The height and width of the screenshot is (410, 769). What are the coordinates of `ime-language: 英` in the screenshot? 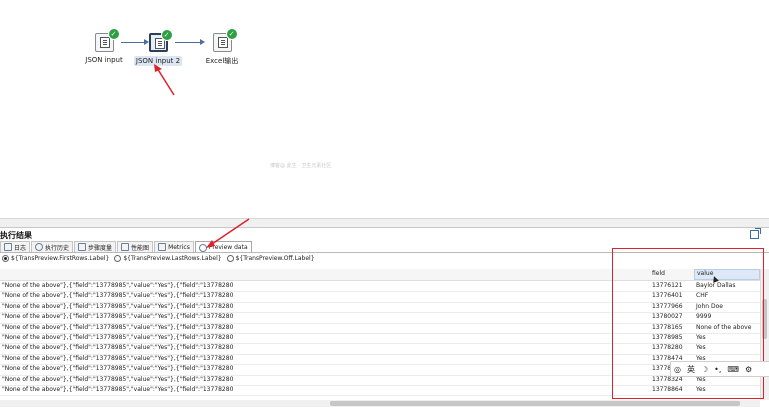 It's located at (691, 369).